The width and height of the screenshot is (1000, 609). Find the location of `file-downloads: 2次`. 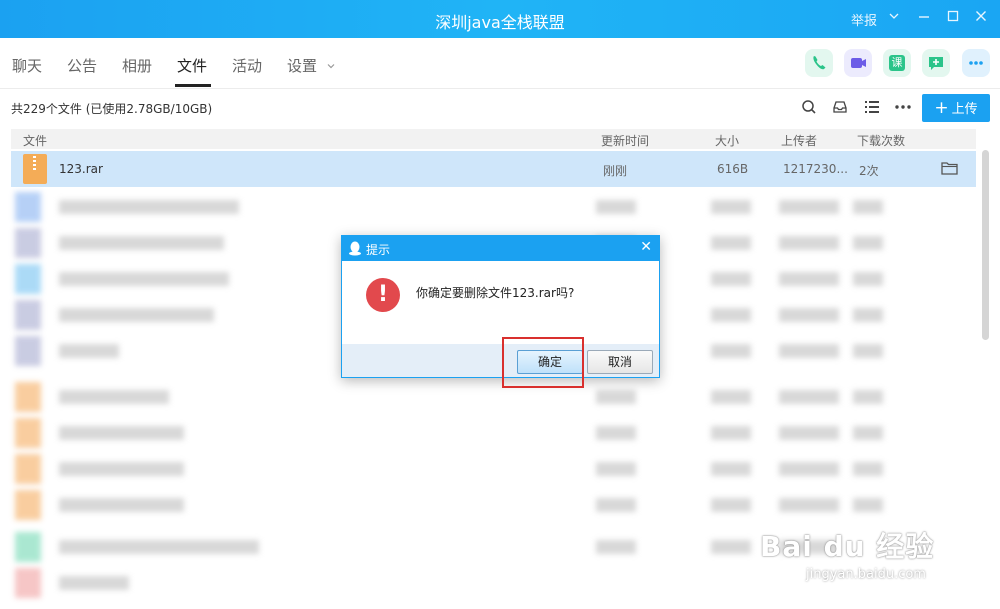

file-downloads: 2次 is located at coordinates (869, 171).